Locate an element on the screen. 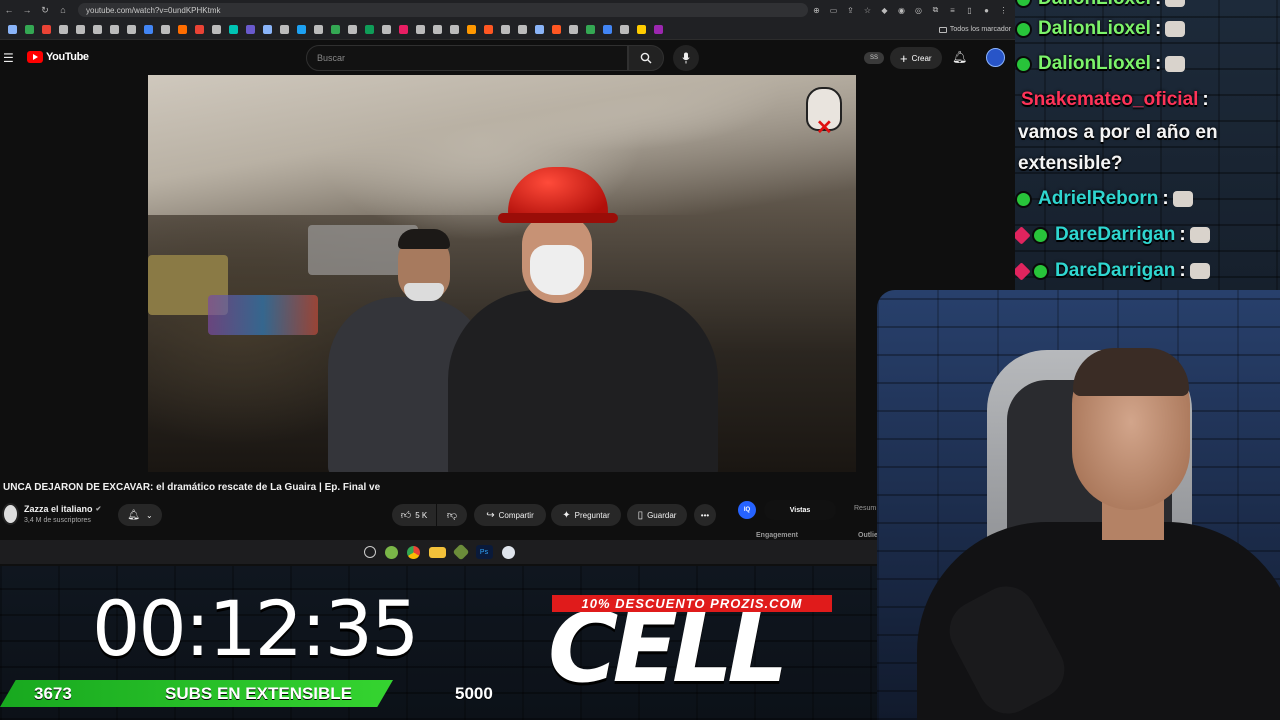 This screenshot has width=1280, height=720. extension-icon: ◎ is located at coordinates (918, 10).